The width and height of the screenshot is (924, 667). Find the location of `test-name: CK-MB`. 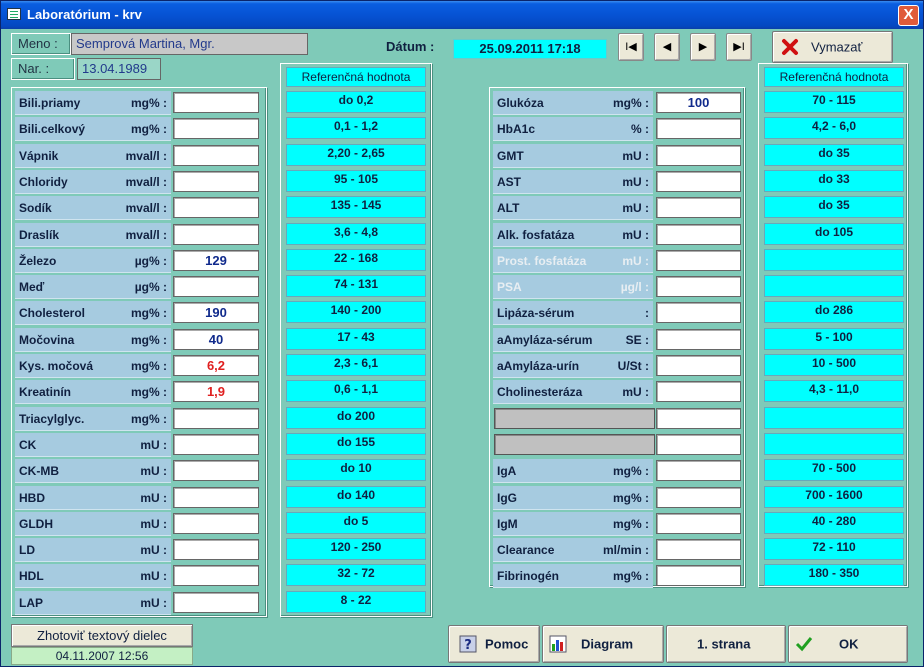

test-name: CK-MB is located at coordinates (39, 471).